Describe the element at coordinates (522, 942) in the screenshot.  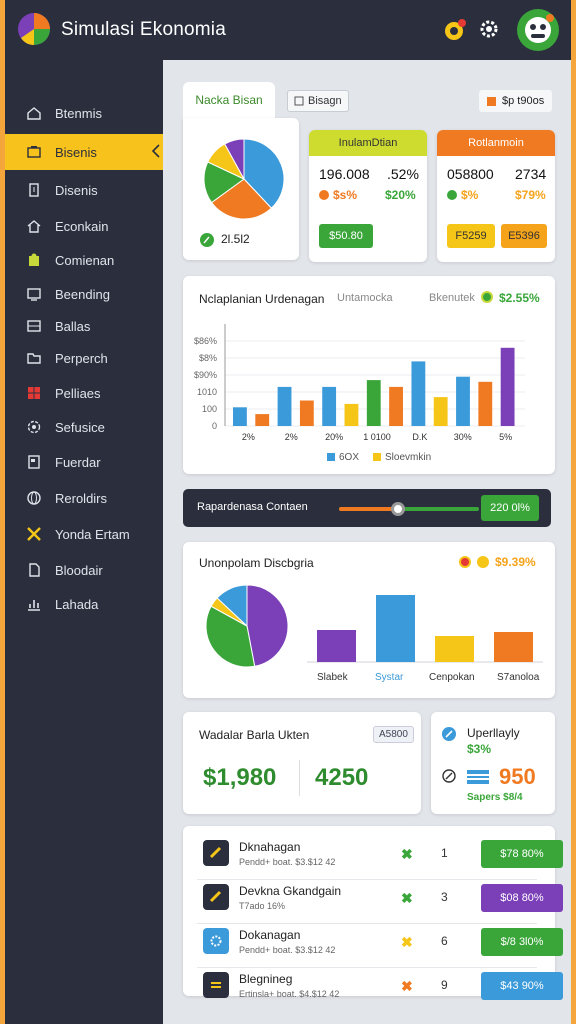
I see `row-action-button: $/8 3l0%` at that location.